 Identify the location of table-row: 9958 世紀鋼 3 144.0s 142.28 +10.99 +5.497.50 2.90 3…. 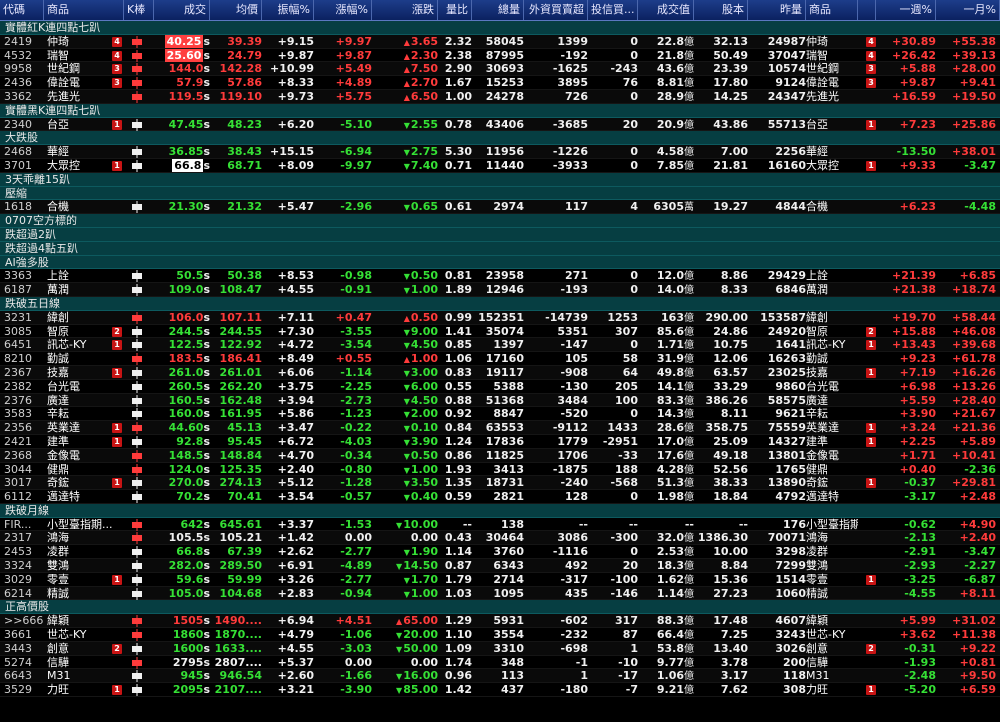
(500, 69).